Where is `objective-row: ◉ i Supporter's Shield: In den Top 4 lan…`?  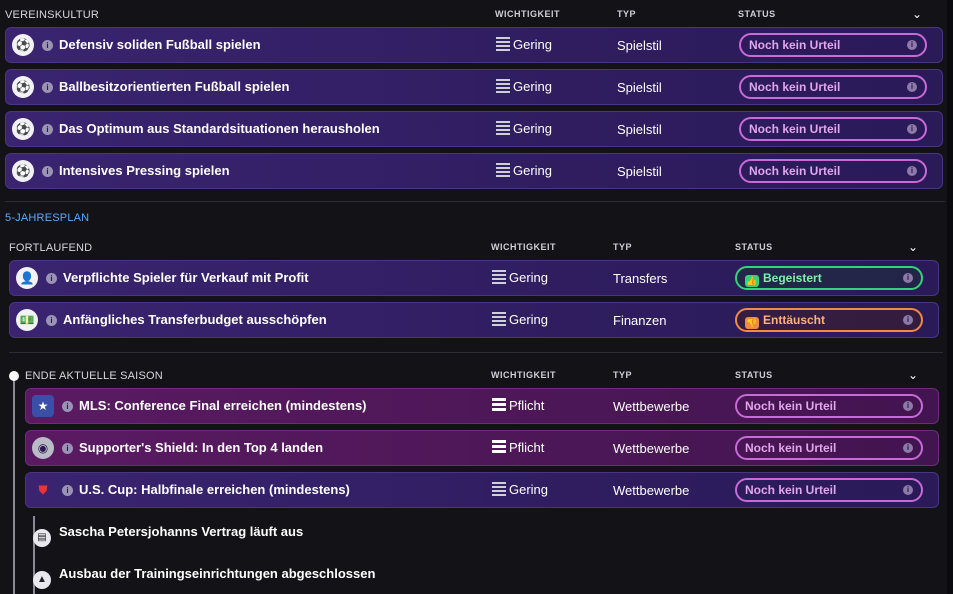
objective-row: ◉ i Supporter's Shield: In den Top 4 lan… is located at coordinates (482, 448).